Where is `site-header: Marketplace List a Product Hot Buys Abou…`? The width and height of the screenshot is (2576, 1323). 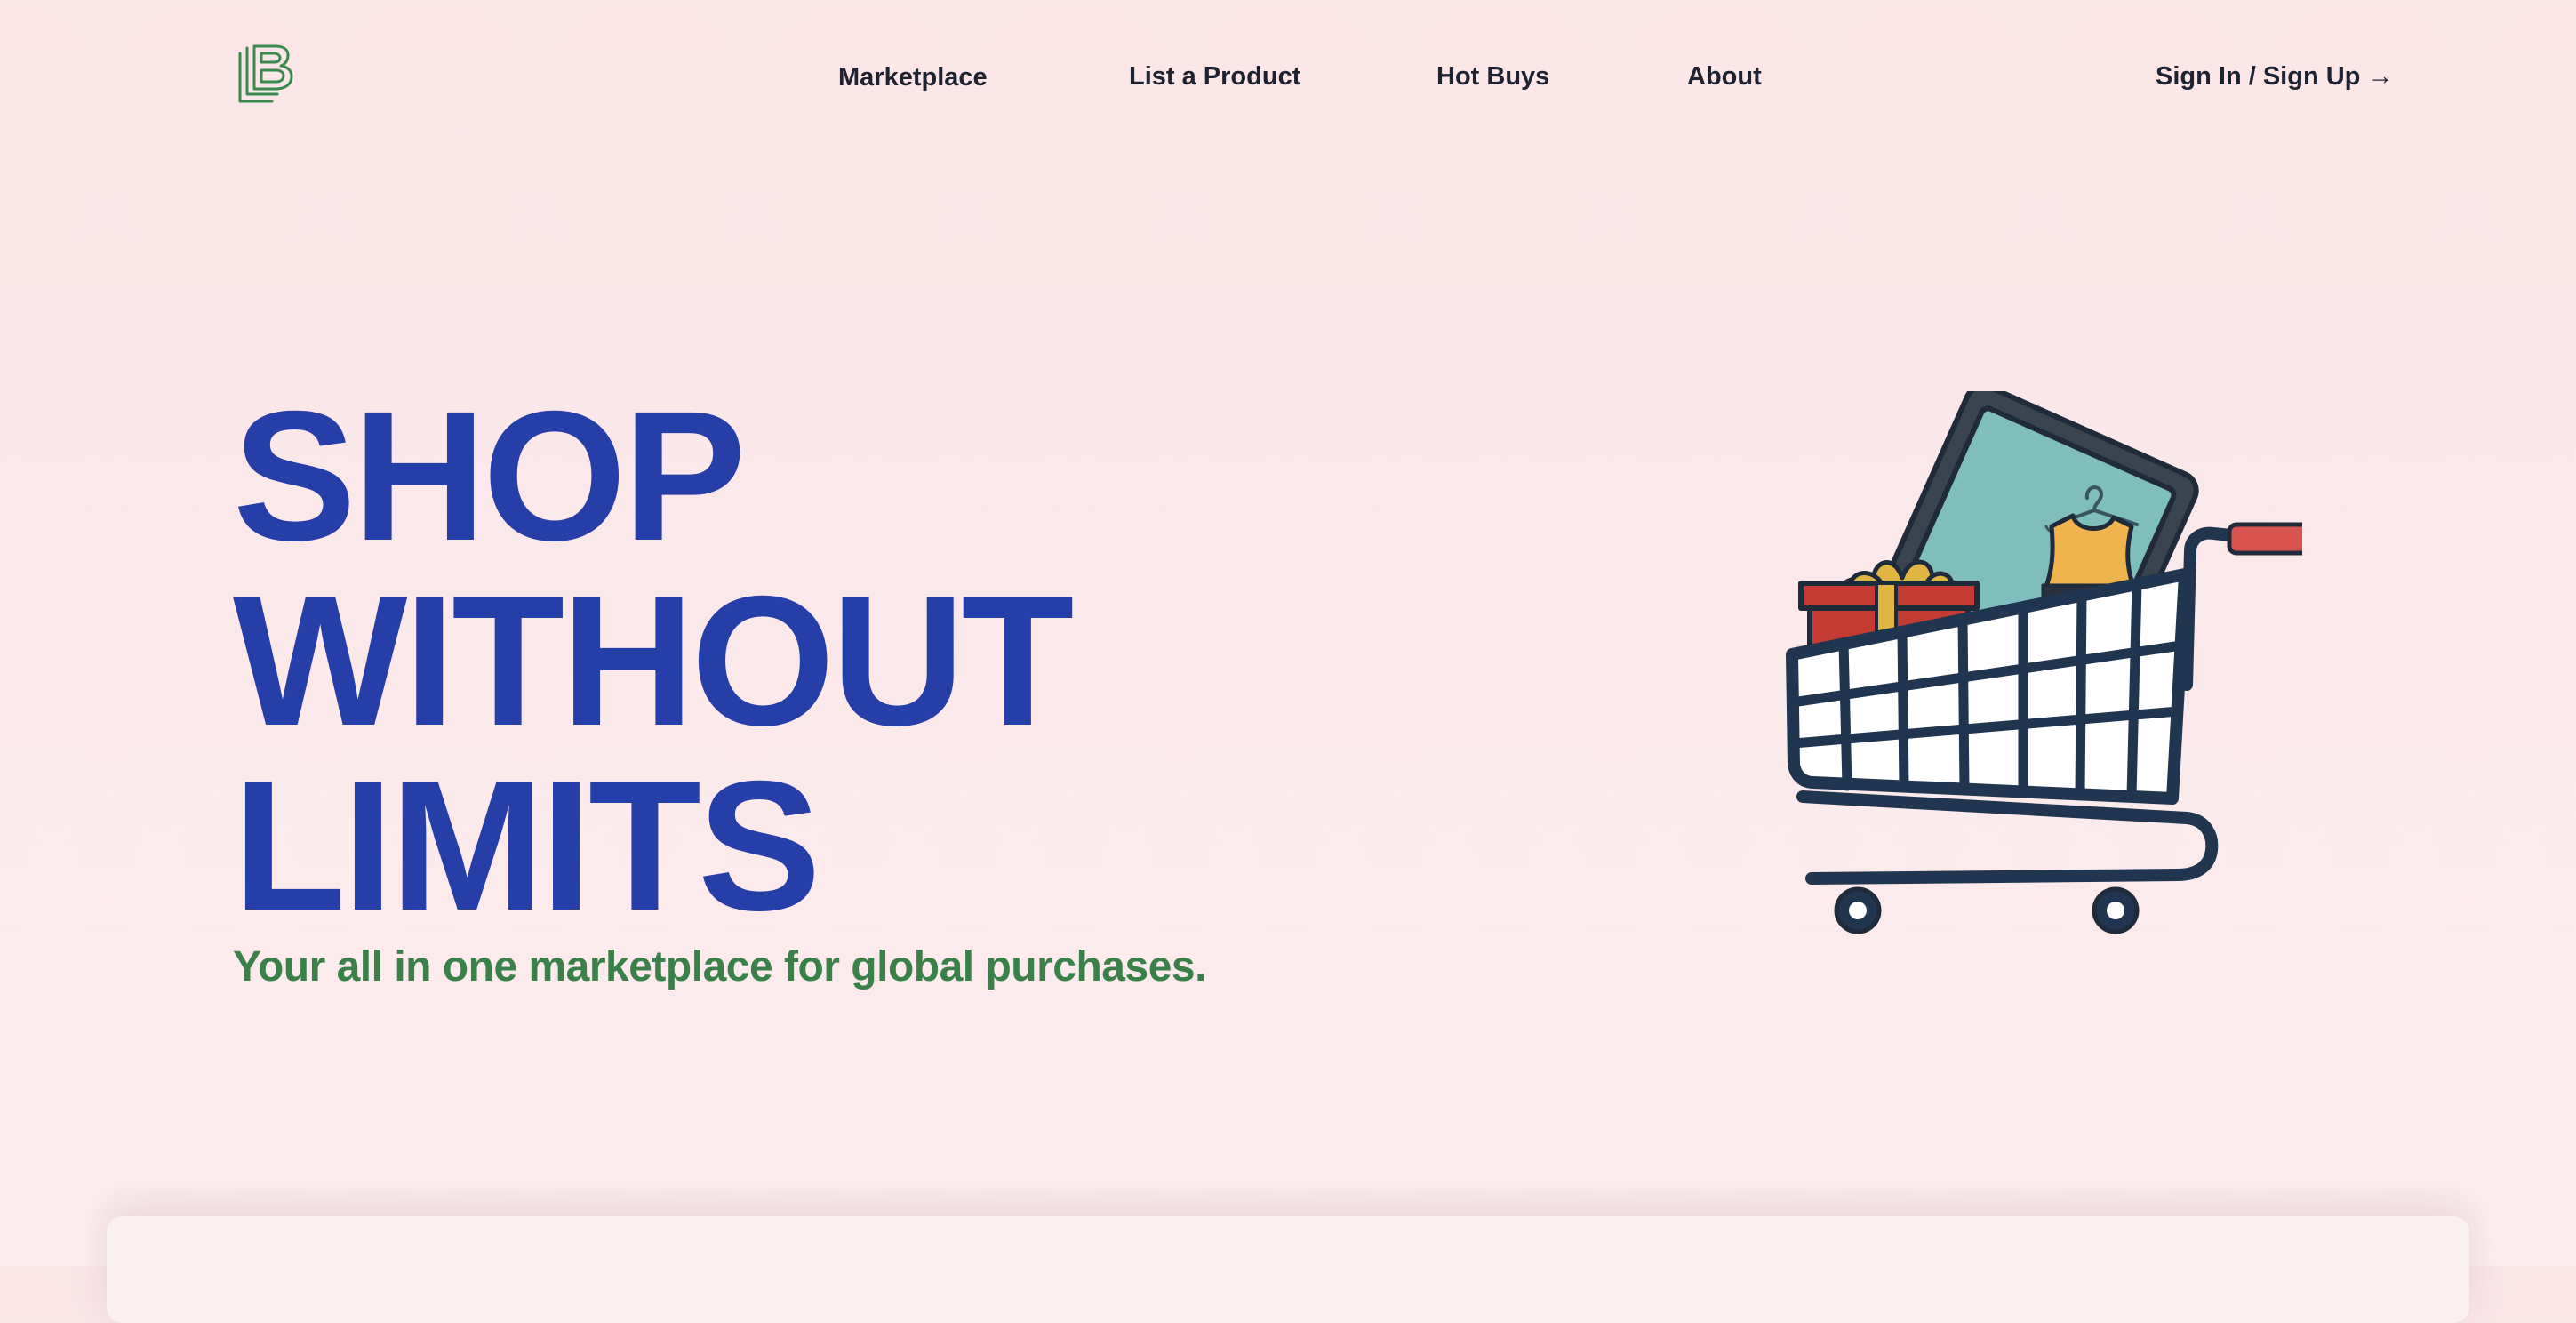
site-header: Marketplace List a Product Hot Buys Abou… is located at coordinates (1288, 76).